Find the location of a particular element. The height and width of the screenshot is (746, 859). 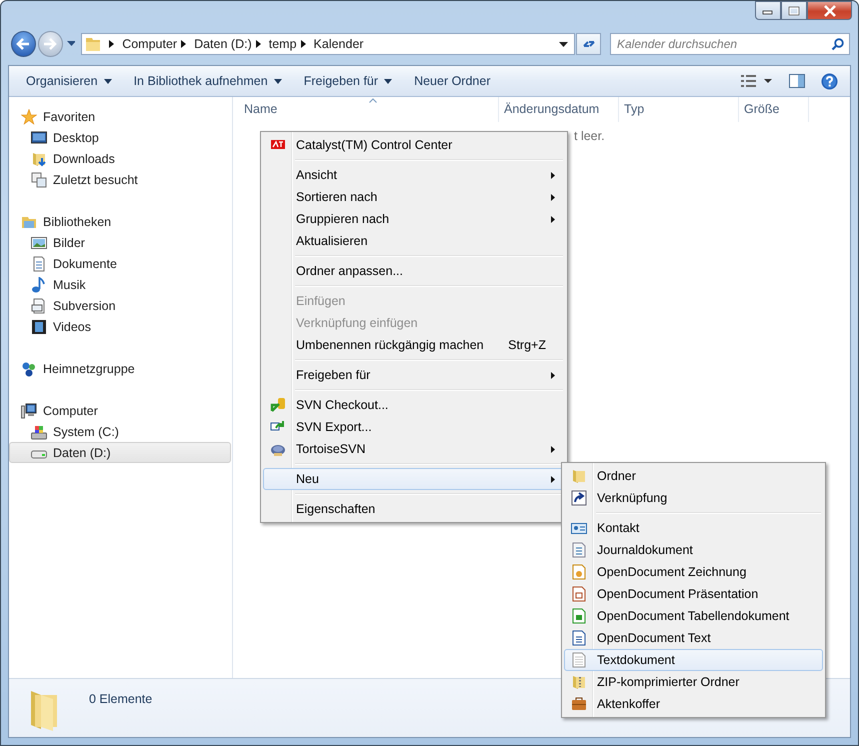

menu-item: Umbenennen rückgängig machen Strg+Z is located at coordinates (414, 345).